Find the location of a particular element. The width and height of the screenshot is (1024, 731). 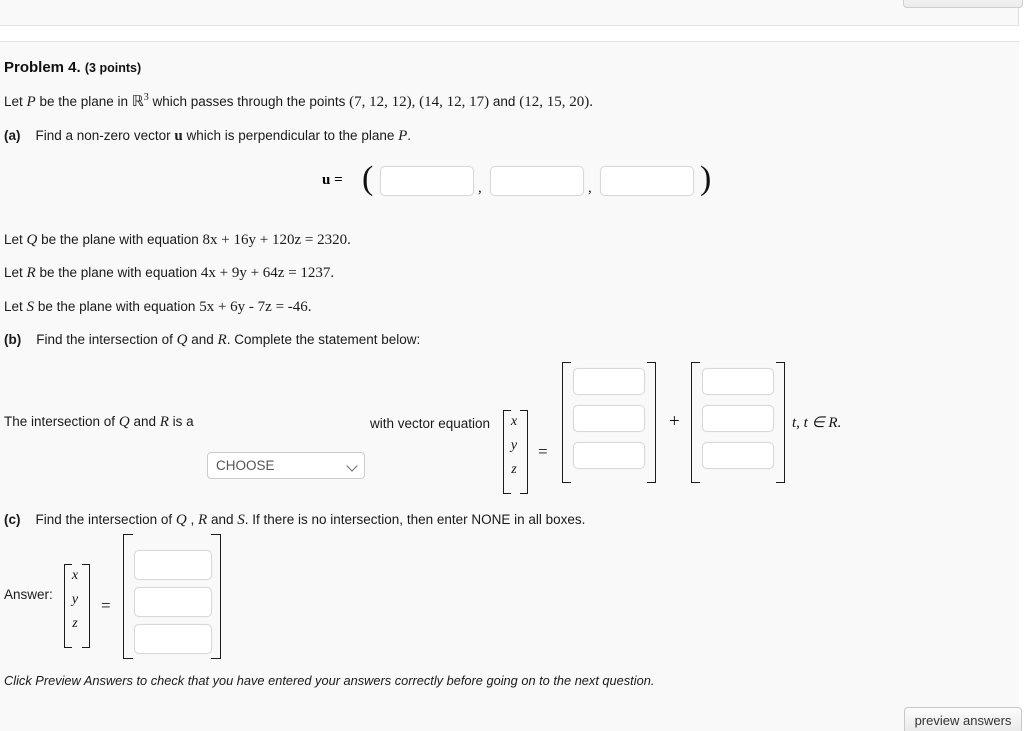

plane-R-mid: be the plane with equation is located at coordinates (118, 272).